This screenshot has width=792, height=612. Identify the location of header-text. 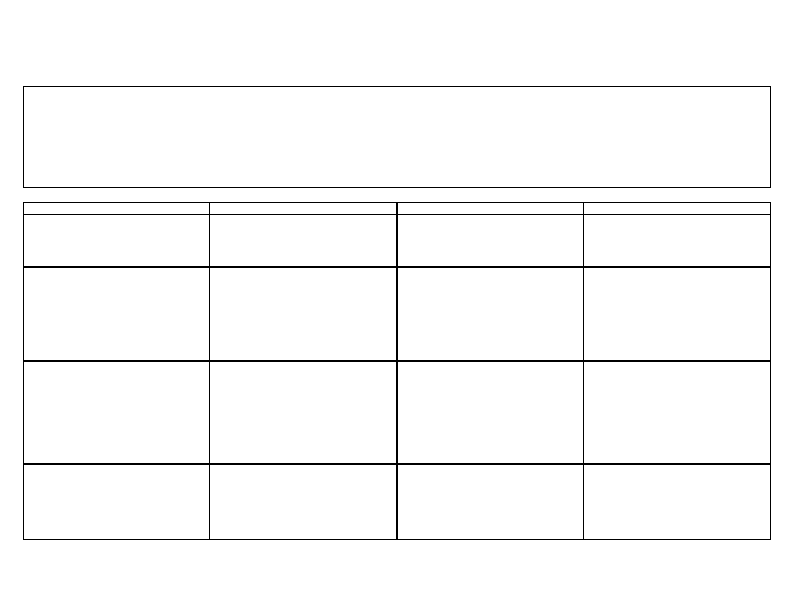
(28, 89).